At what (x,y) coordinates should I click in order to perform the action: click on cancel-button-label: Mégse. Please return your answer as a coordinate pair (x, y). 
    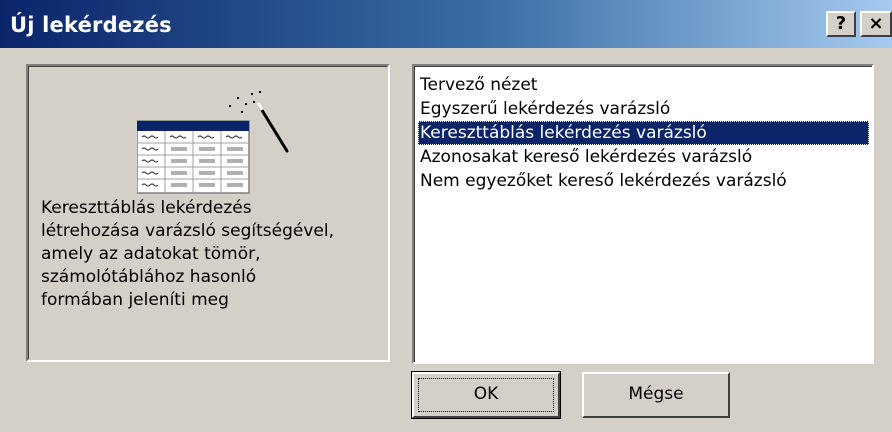
    Looking at the image, I should click on (656, 394).